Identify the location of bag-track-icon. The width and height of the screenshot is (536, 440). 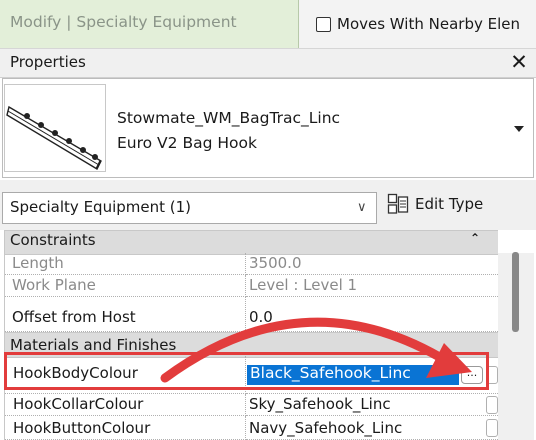
(54, 137).